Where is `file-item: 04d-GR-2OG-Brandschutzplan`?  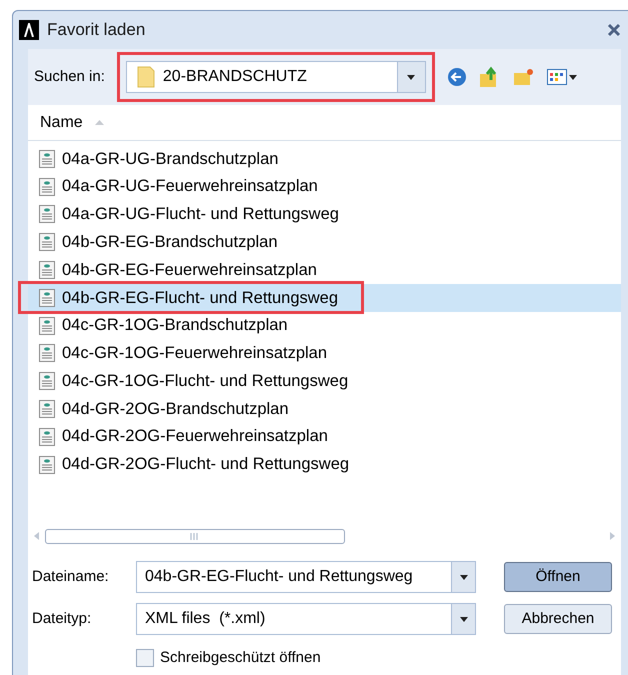
file-item: 04d-GR-2OG-Brandschutzplan is located at coordinates (324, 409).